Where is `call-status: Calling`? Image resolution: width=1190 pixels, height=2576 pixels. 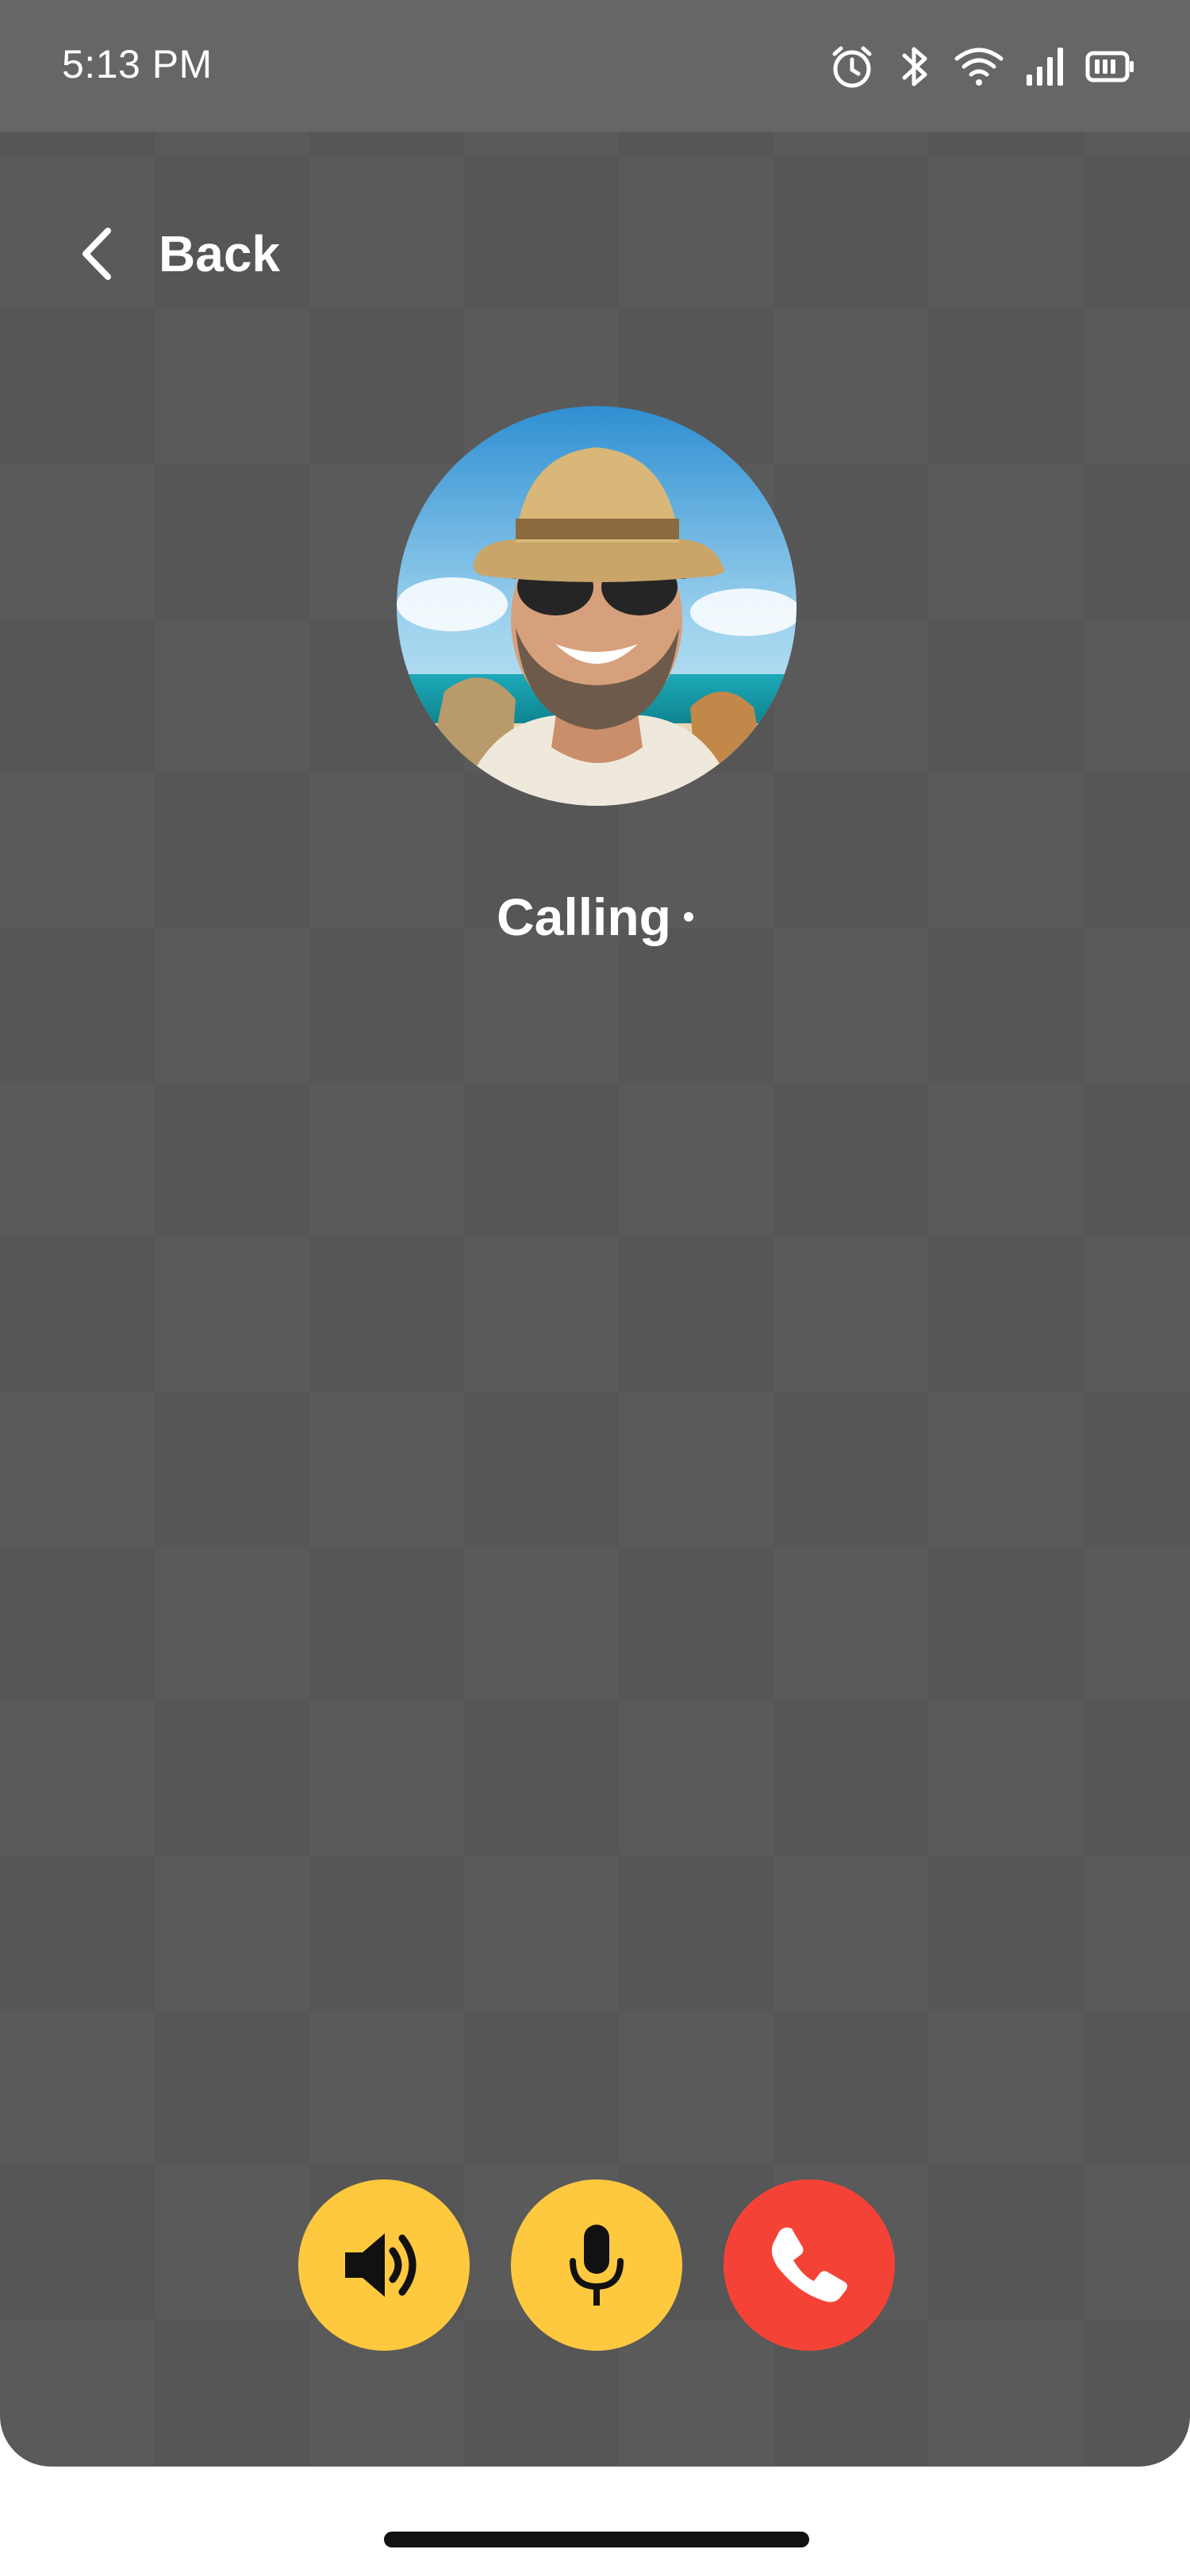
call-status: Calling is located at coordinates (595, 917).